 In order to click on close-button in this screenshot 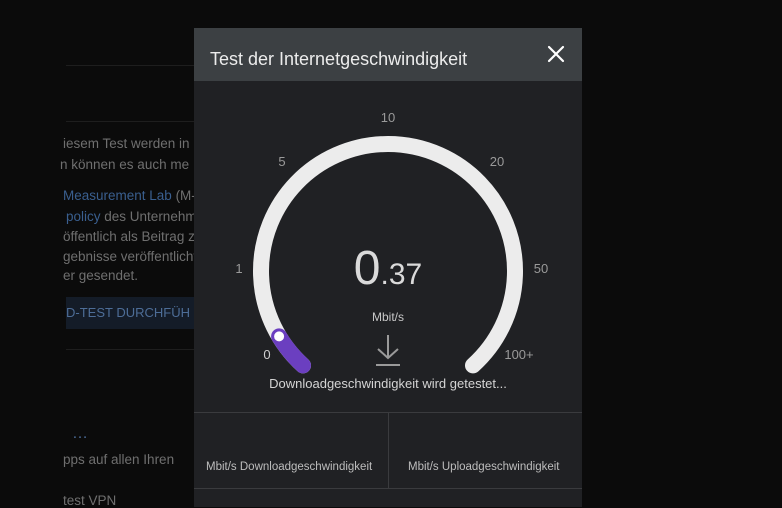, I will do `click(556, 54)`.